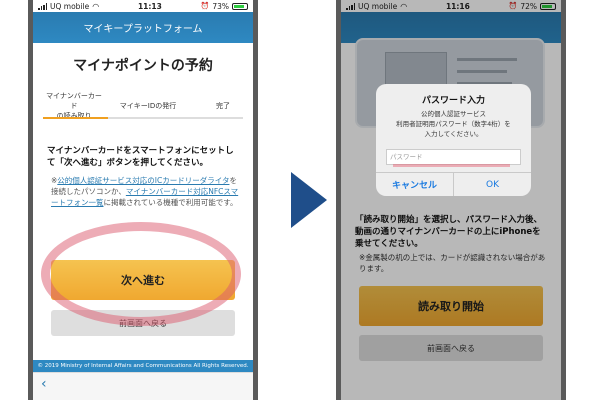 Image resolution: width=600 pixels, height=400 pixels. What do you see at coordinates (42, 6) in the screenshot?
I see `signal-icon` at bounding box center [42, 6].